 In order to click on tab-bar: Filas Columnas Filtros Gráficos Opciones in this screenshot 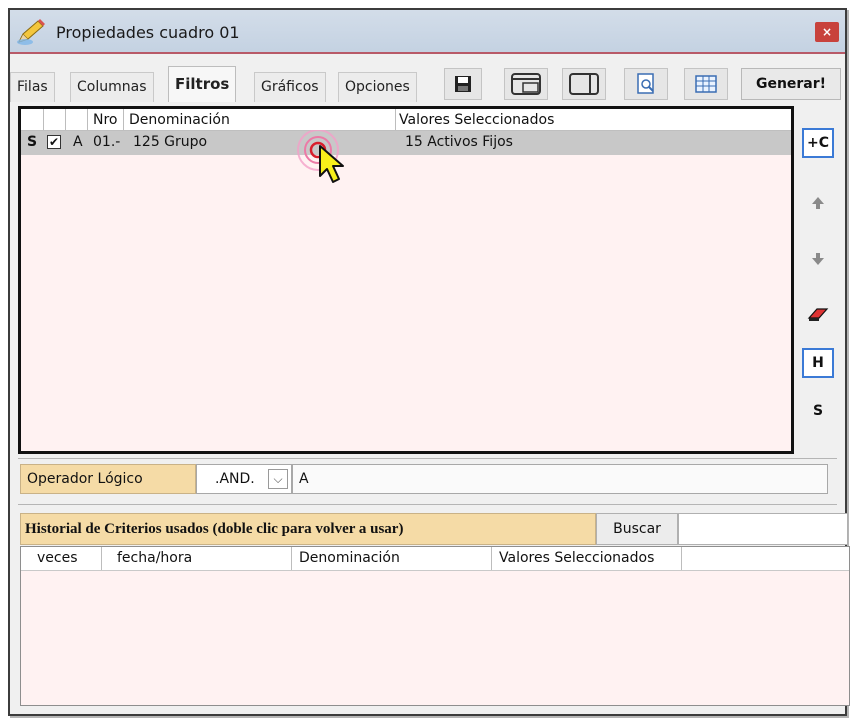, I will do `click(427, 80)`.